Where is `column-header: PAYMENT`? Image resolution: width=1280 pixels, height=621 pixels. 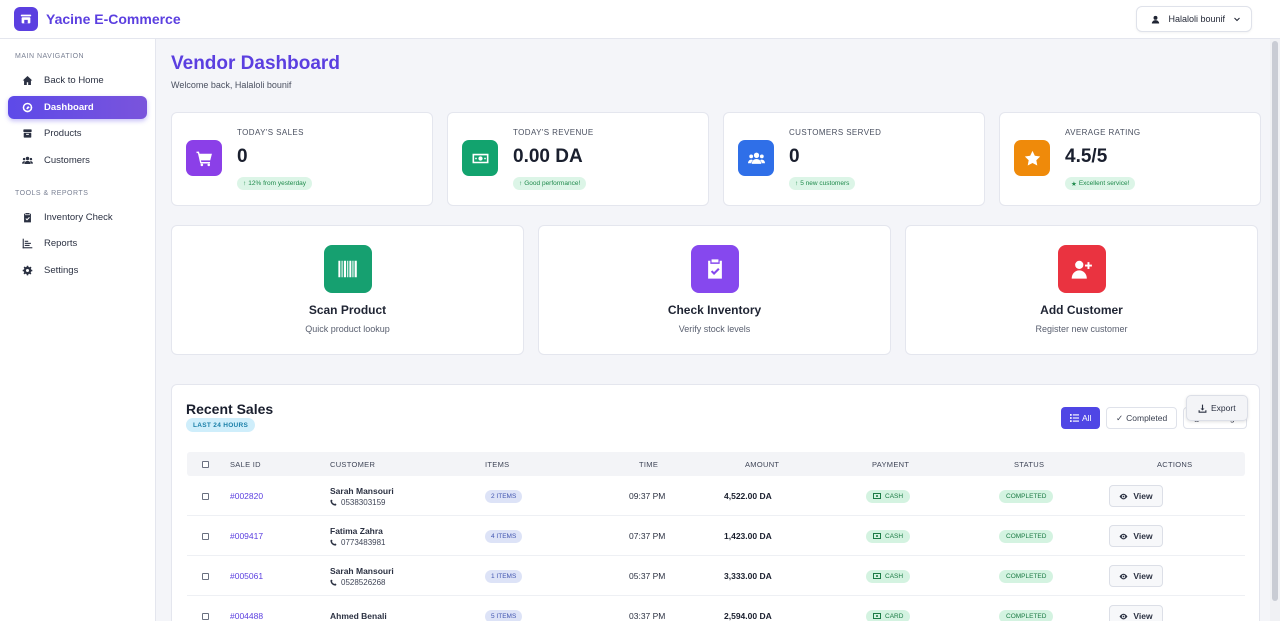
column-header: PAYMENT is located at coordinates (891, 464).